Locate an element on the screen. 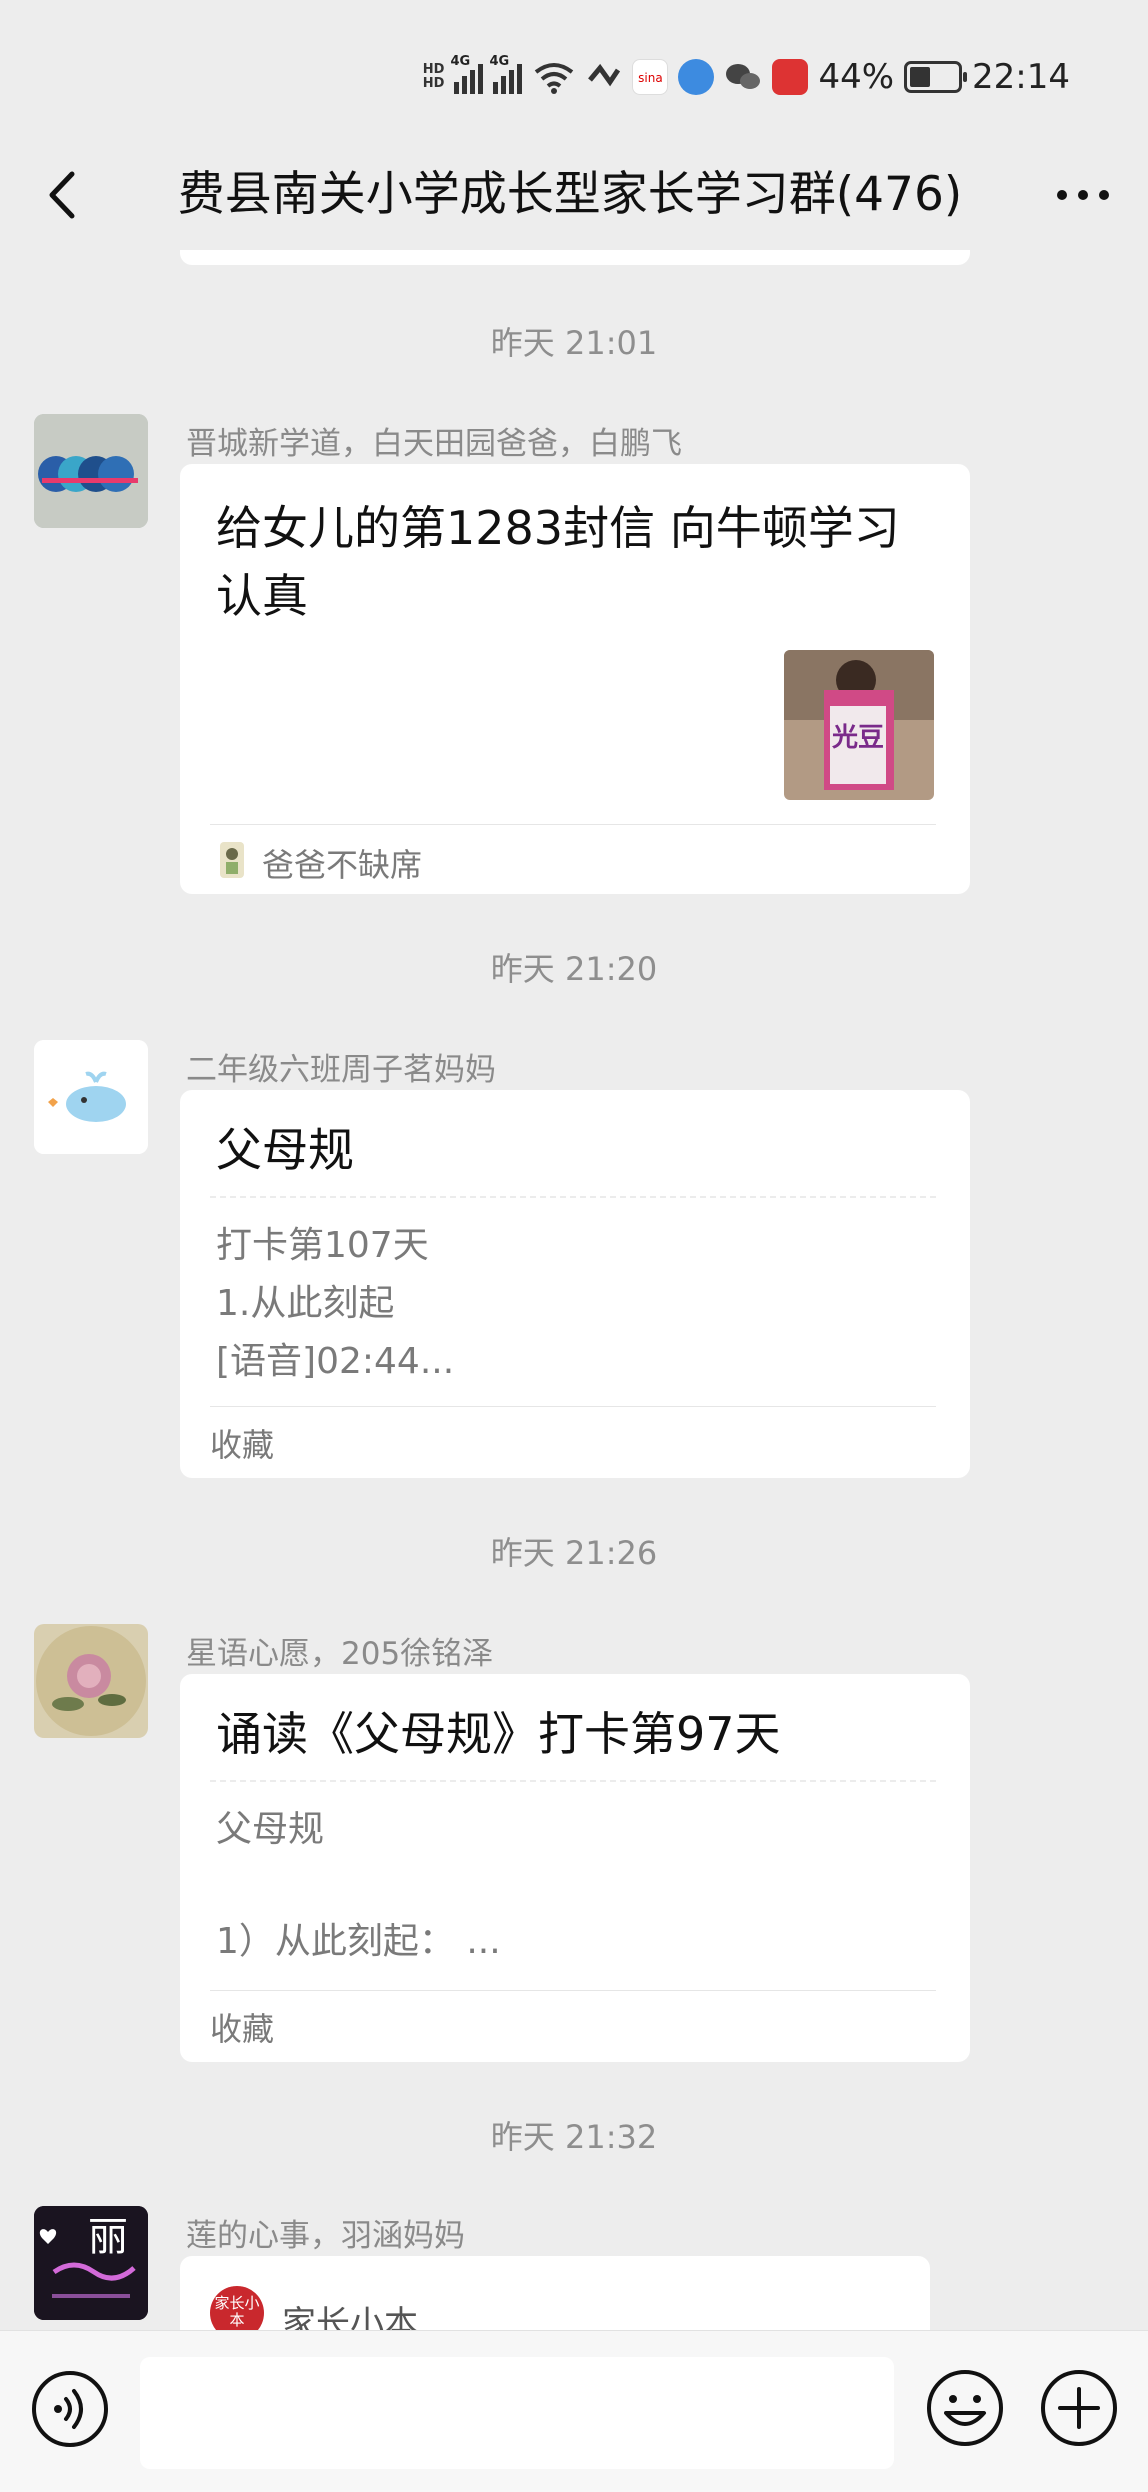 The image size is (1148, 2492). wifi-icon is located at coordinates (554, 78).